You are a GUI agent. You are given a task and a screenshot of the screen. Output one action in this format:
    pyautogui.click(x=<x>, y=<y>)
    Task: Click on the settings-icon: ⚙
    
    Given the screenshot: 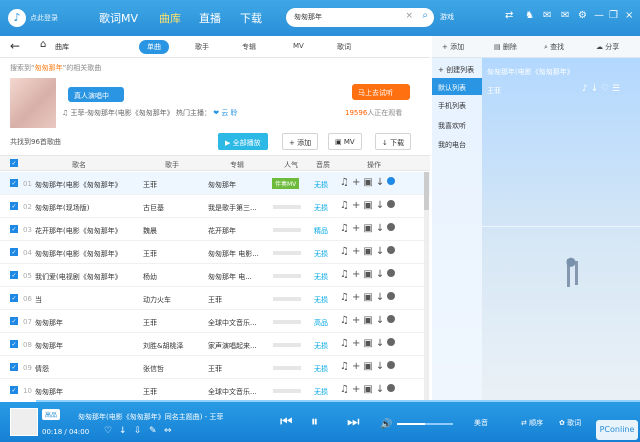 What is the action you would take?
    pyautogui.click(x=582, y=15)
    